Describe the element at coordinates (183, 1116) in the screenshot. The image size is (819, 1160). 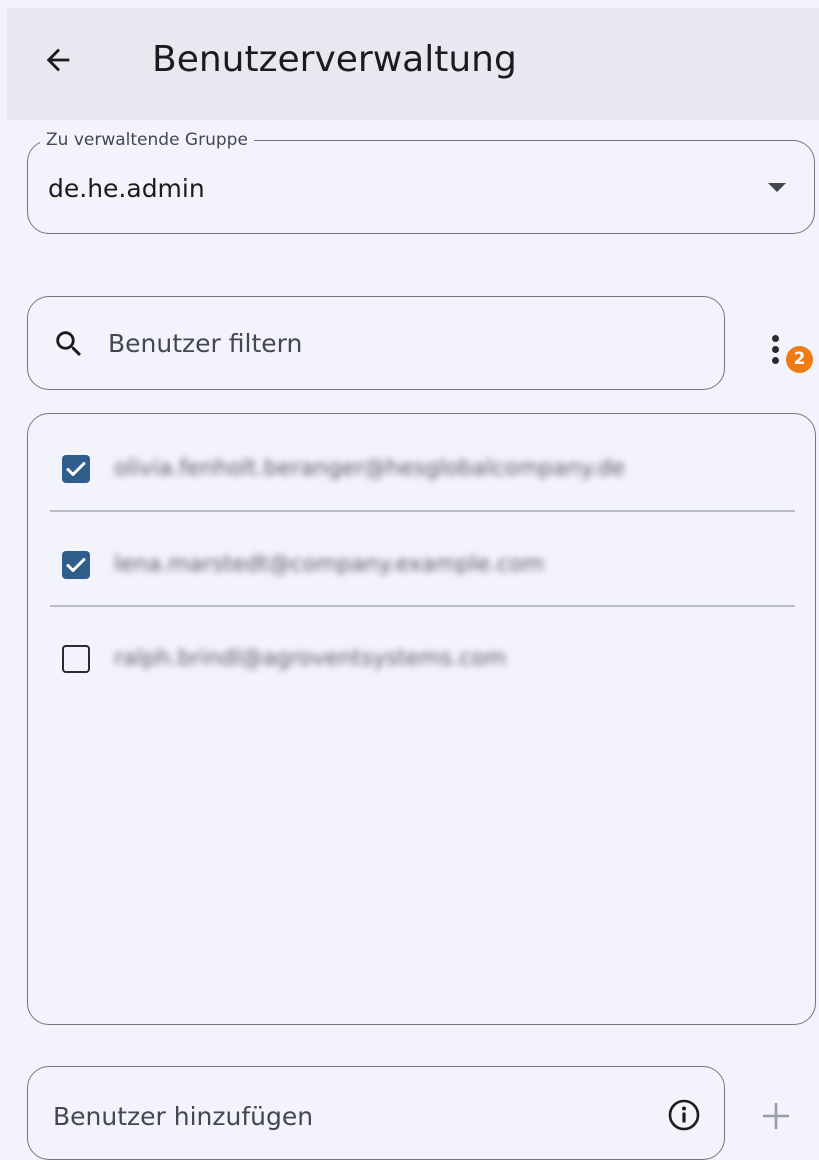
I see `add-user-placeholder: Benutzer hinzufügen` at that location.